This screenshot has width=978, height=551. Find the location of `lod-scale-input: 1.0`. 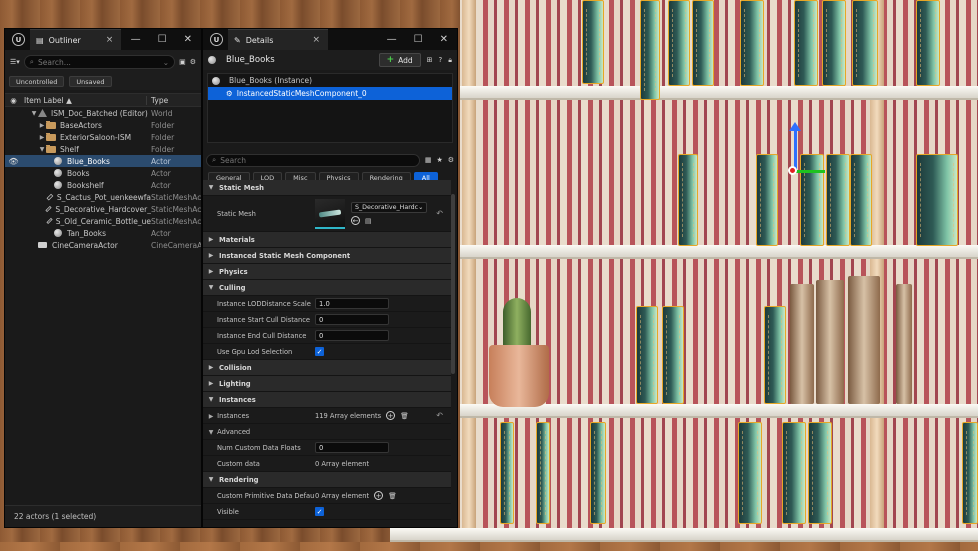

lod-scale-input: 1.0 is located at coordinates (352, 303).